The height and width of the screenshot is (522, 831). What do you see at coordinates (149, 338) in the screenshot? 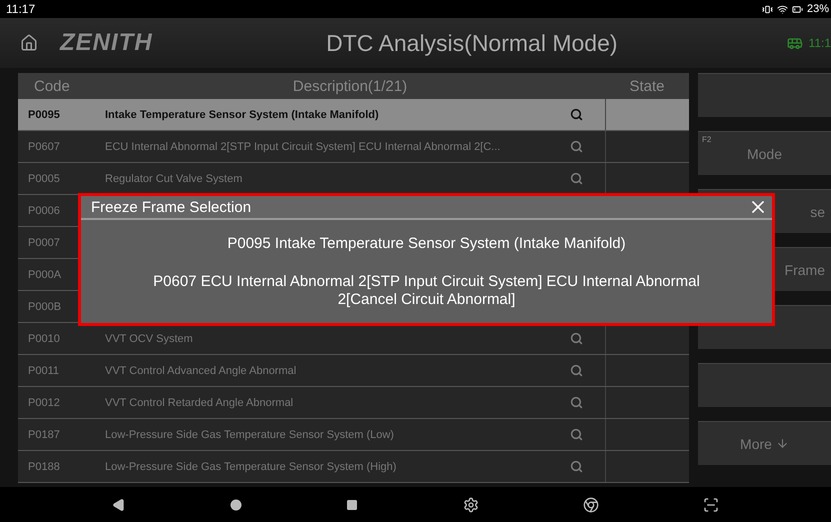
I see `description-cell-text: VVT OCV System` at bounding box center [149, 338].